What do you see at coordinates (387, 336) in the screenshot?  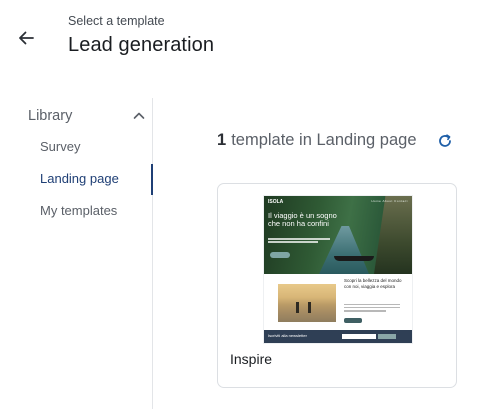 I see `thumbnail-footer-button` at bounding box center [387, 336].